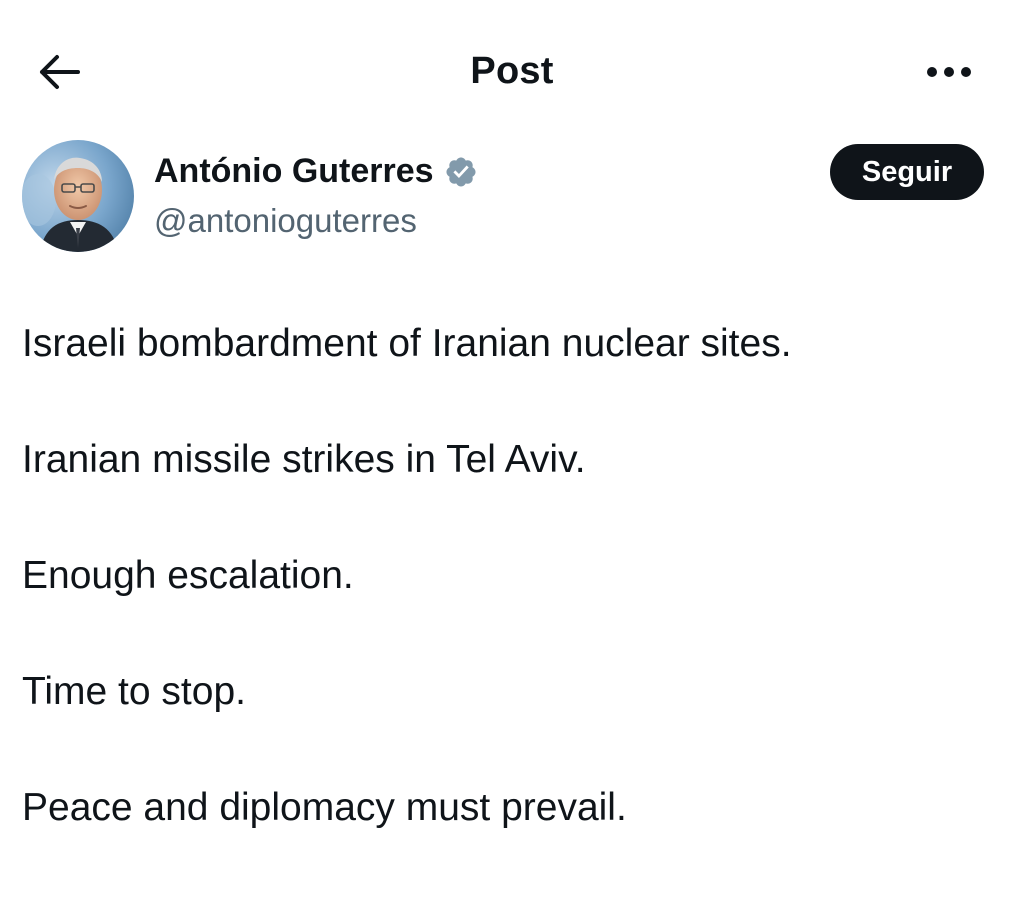 The image size is (1024, 898). Describe the element at coordinates (294, 171) in the screenshot. I see `author-name: António Guterres` at that location.